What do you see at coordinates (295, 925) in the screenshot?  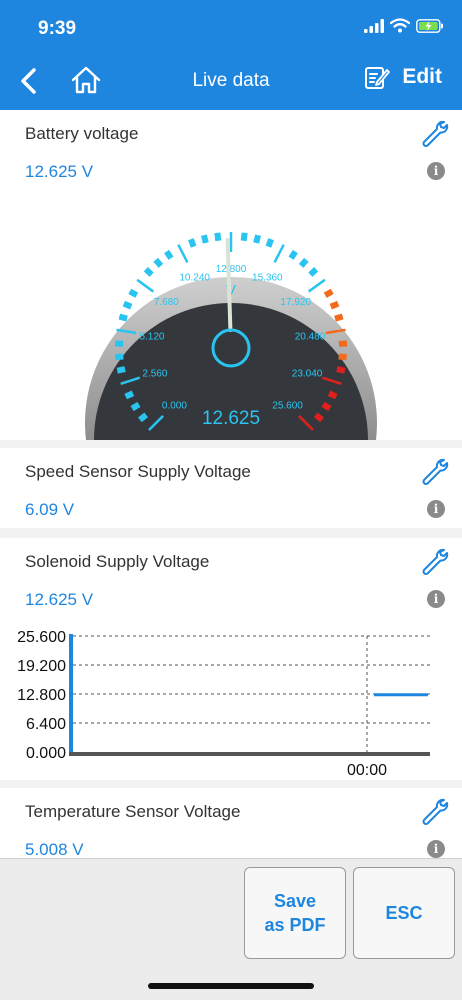 I see `save-label-line2: as PDF` at bounding box center [295, 925].